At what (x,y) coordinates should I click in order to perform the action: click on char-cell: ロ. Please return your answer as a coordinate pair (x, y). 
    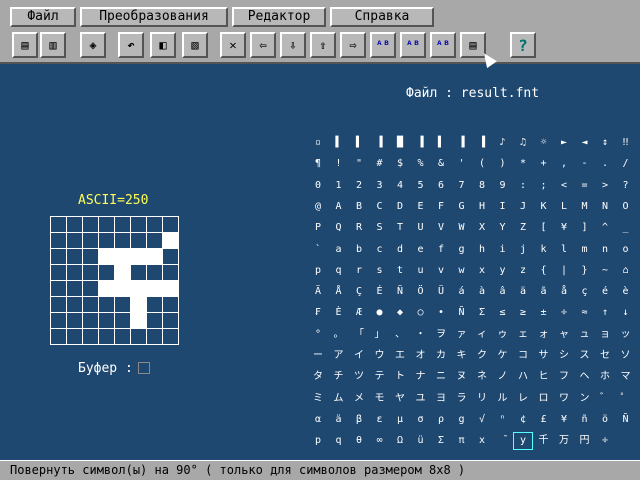
    Looking at the image, I should click on (544, 399).